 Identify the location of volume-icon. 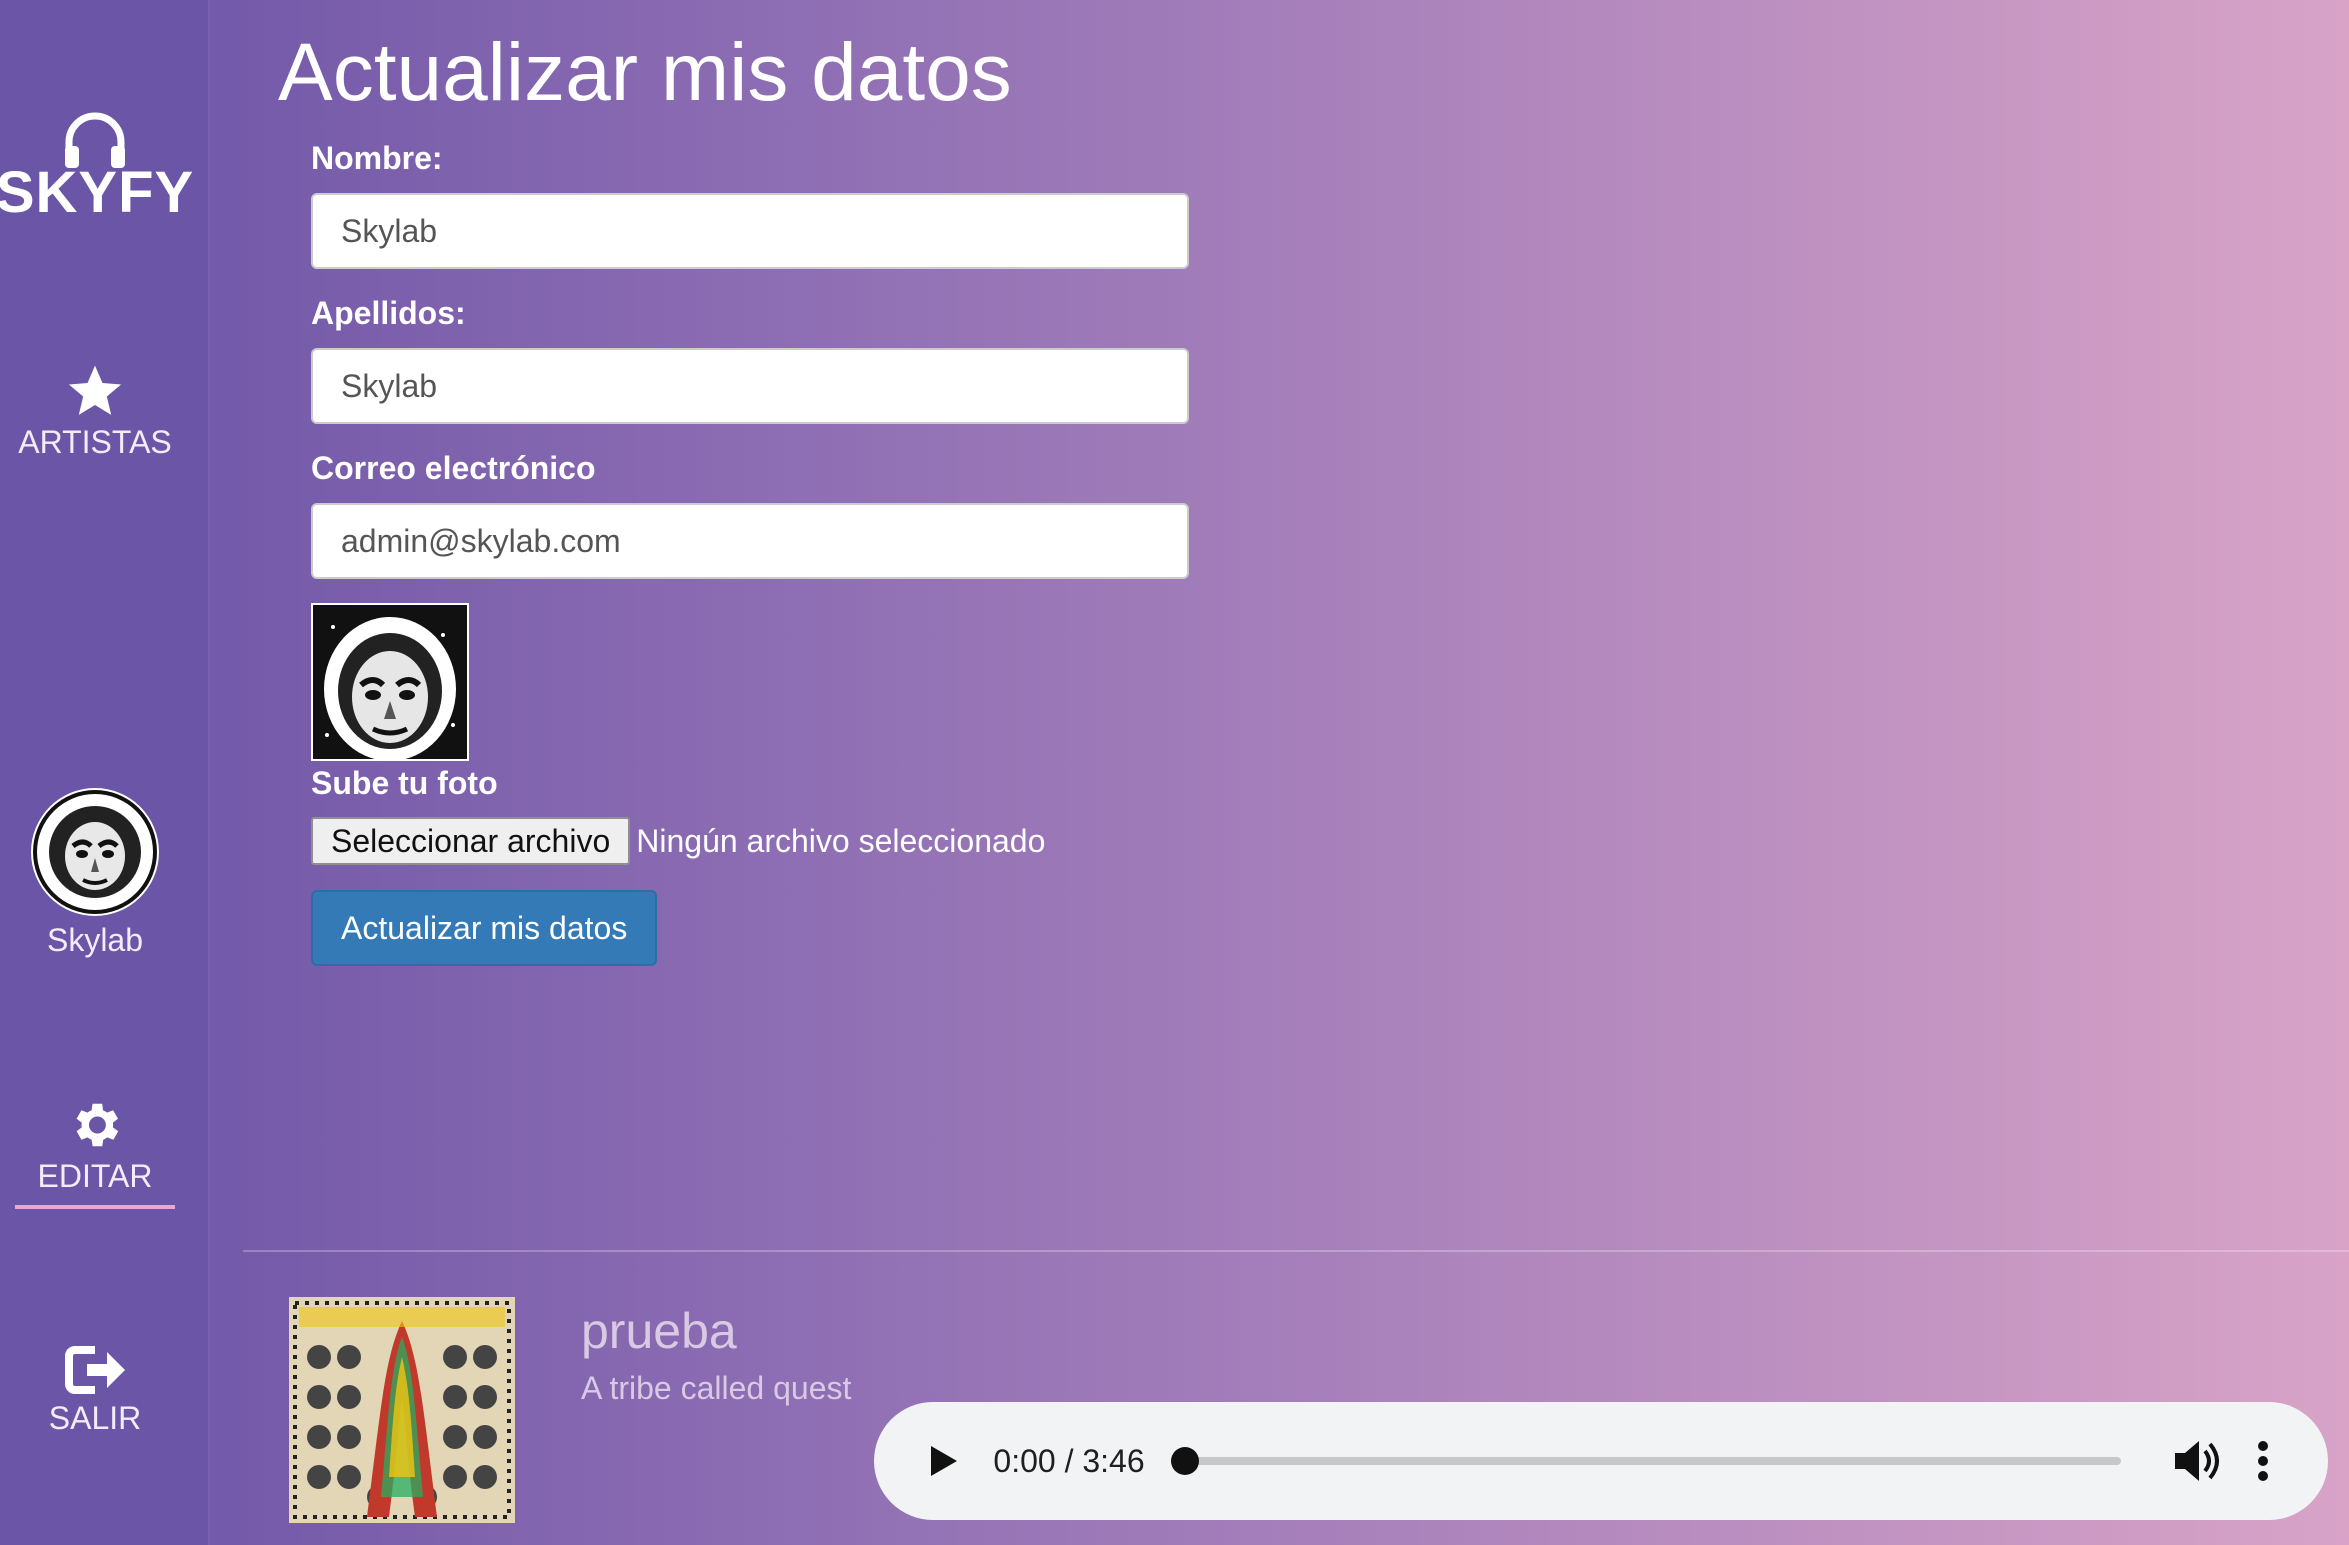
(2196, 1461).